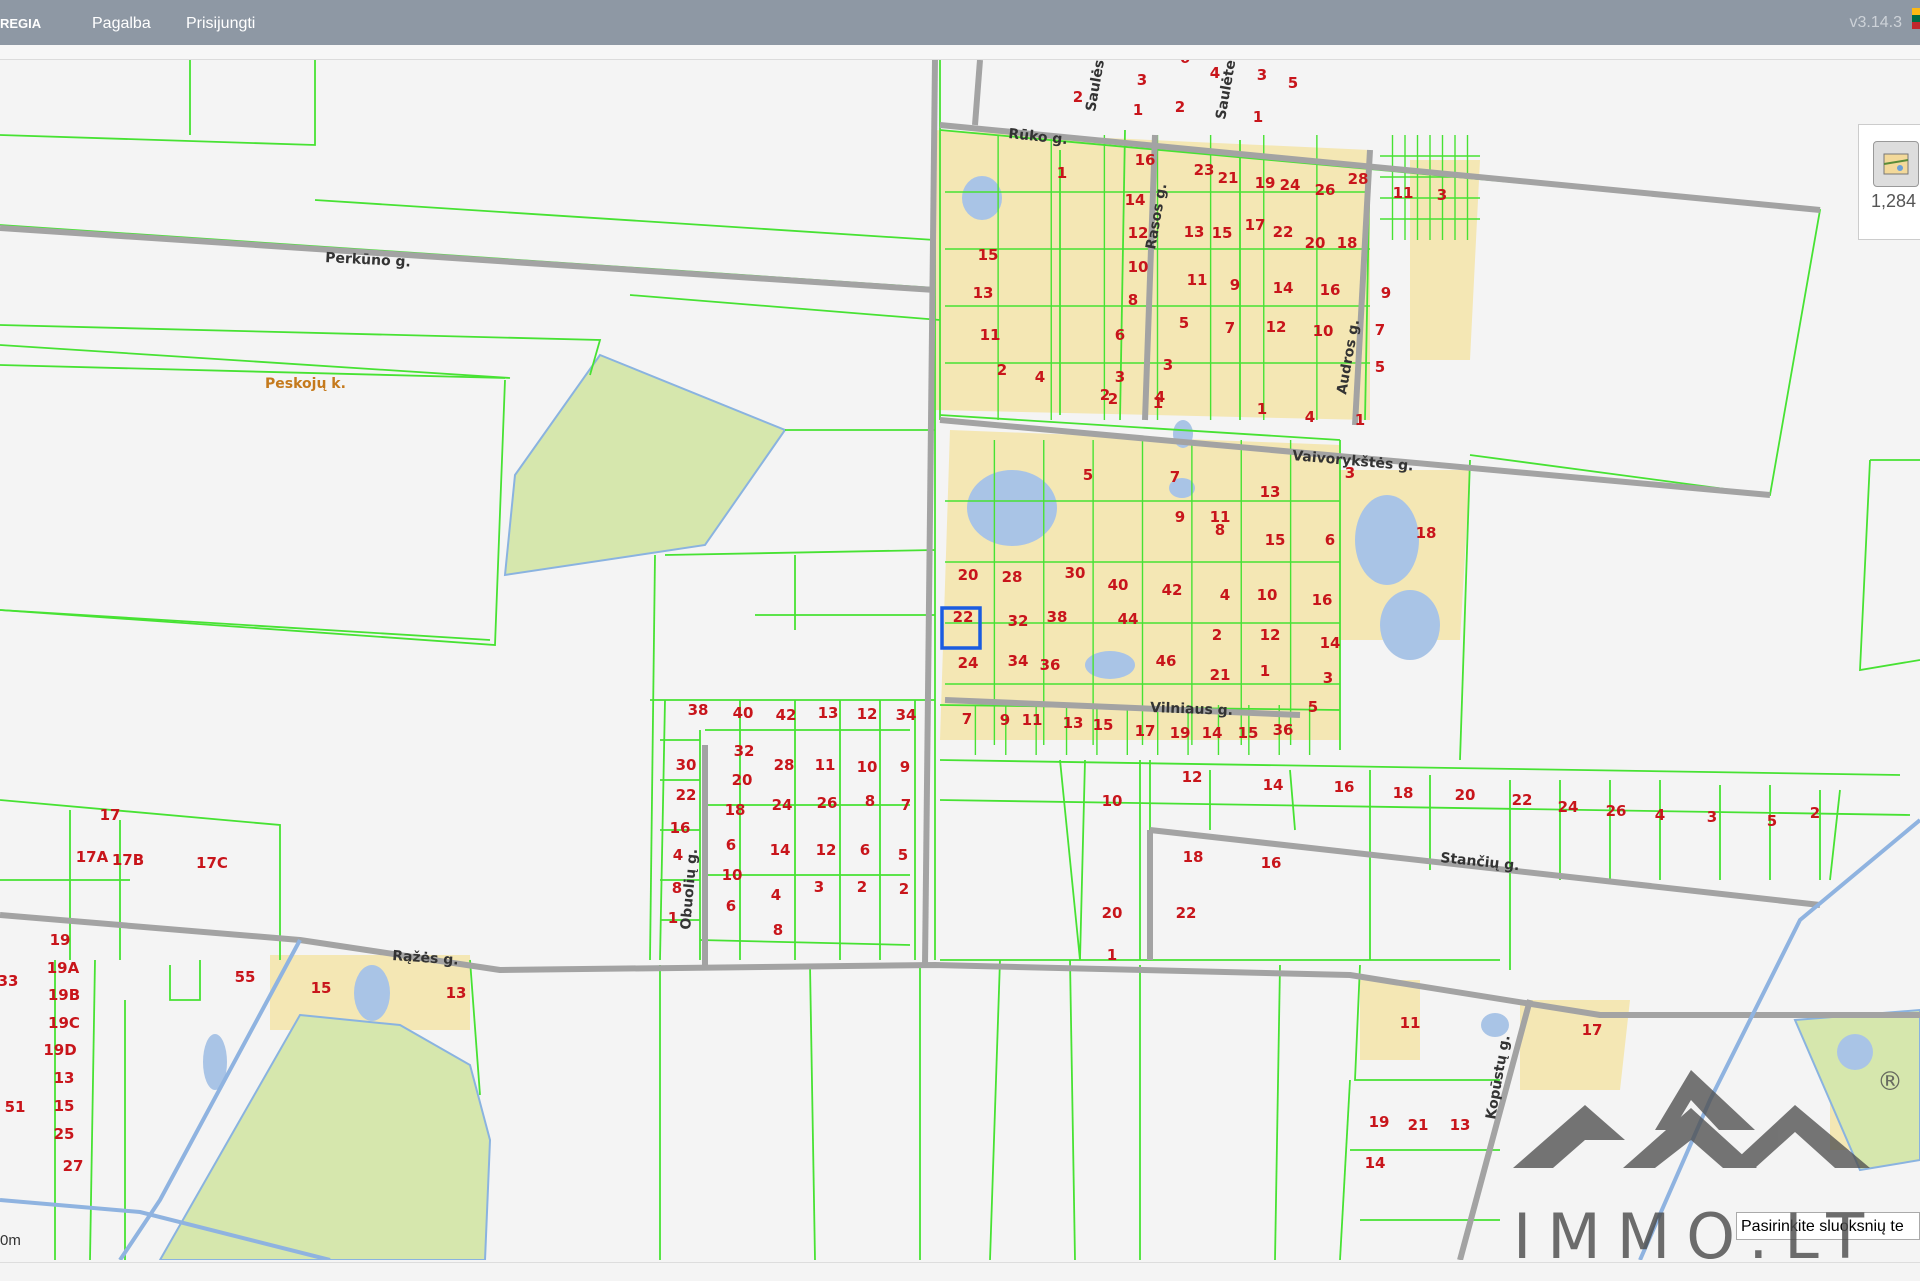 This screenshot has width=1920, height=1281. What do you see at coordinates (1480, 862) in the screenshot?
I see `street-label-9: Stančių g.` at bounding box center [1480, 862].